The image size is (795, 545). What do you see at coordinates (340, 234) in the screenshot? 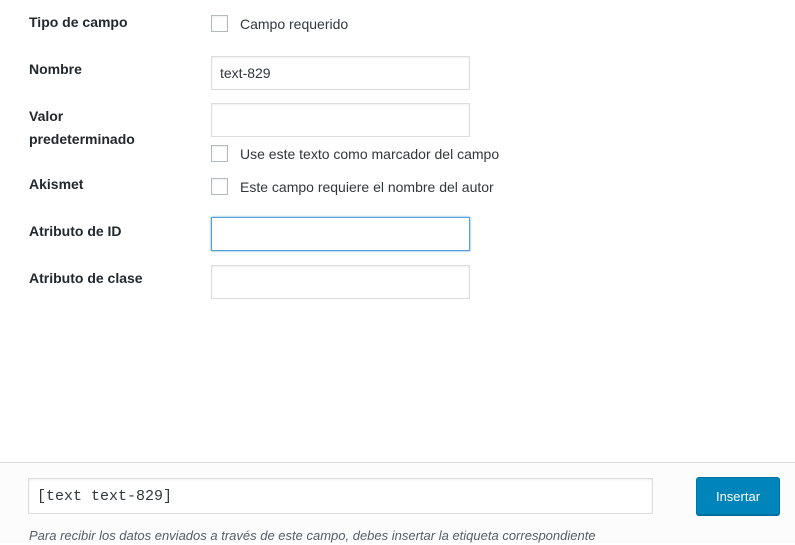
I see `id-attribute-input` at bounding box center [340, 234].